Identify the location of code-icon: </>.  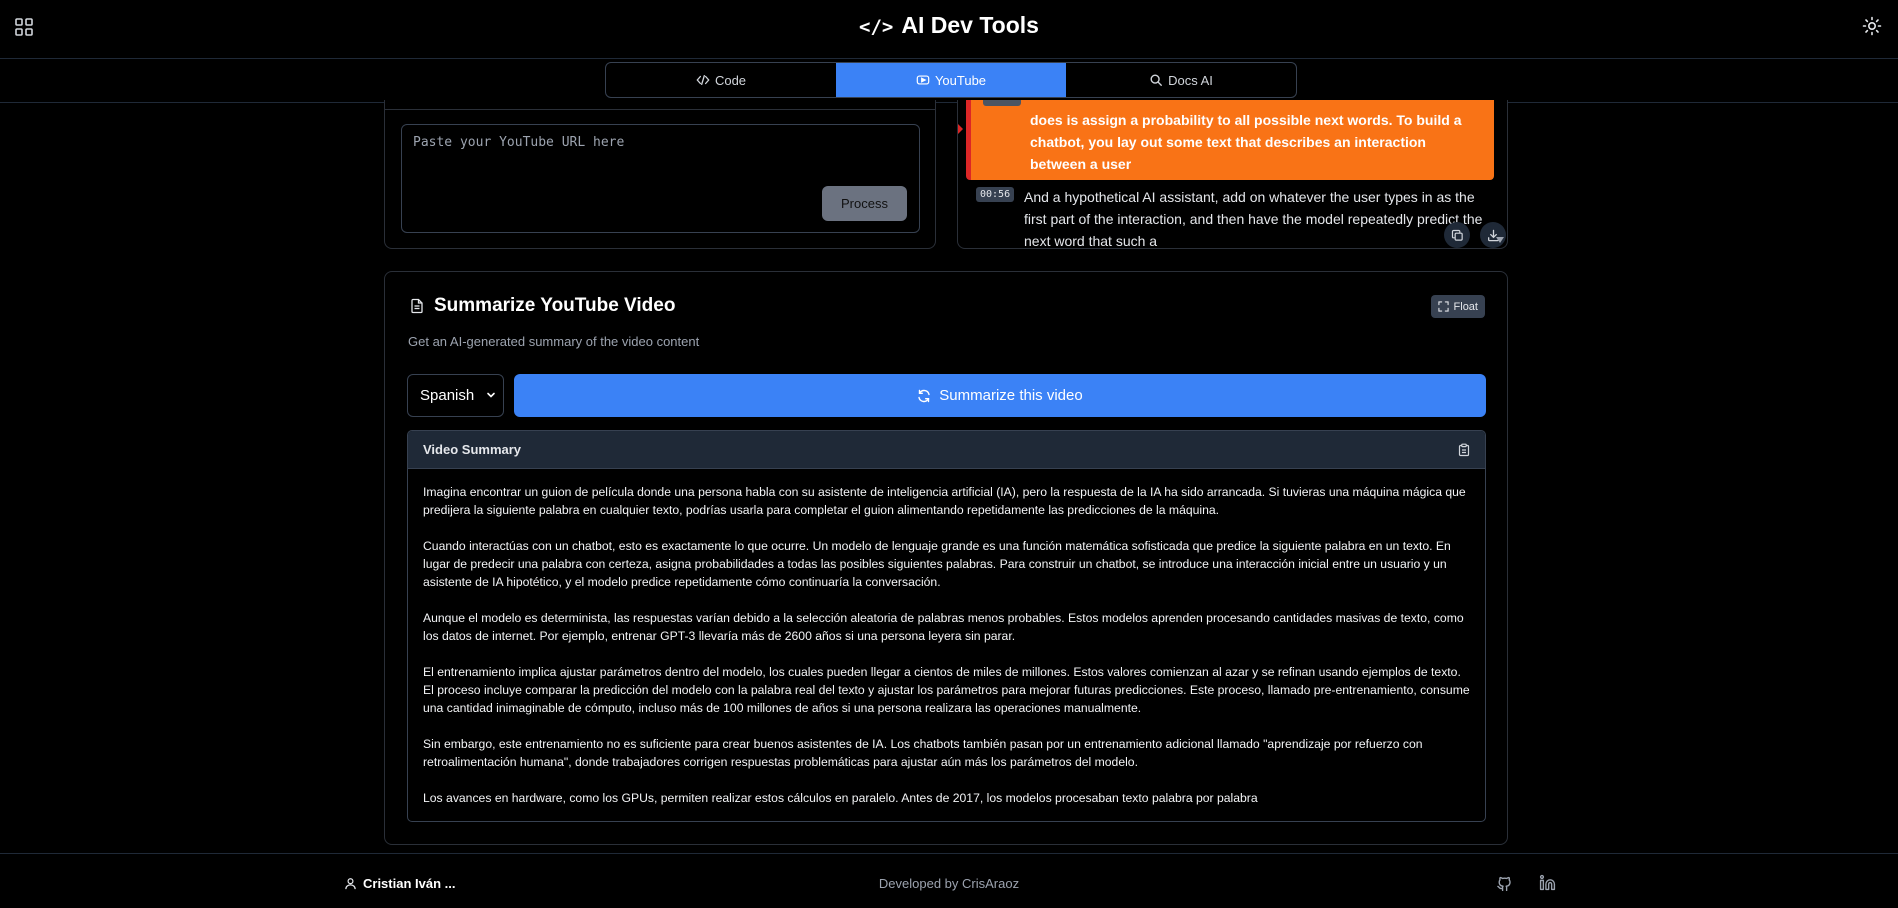
(876, 27).